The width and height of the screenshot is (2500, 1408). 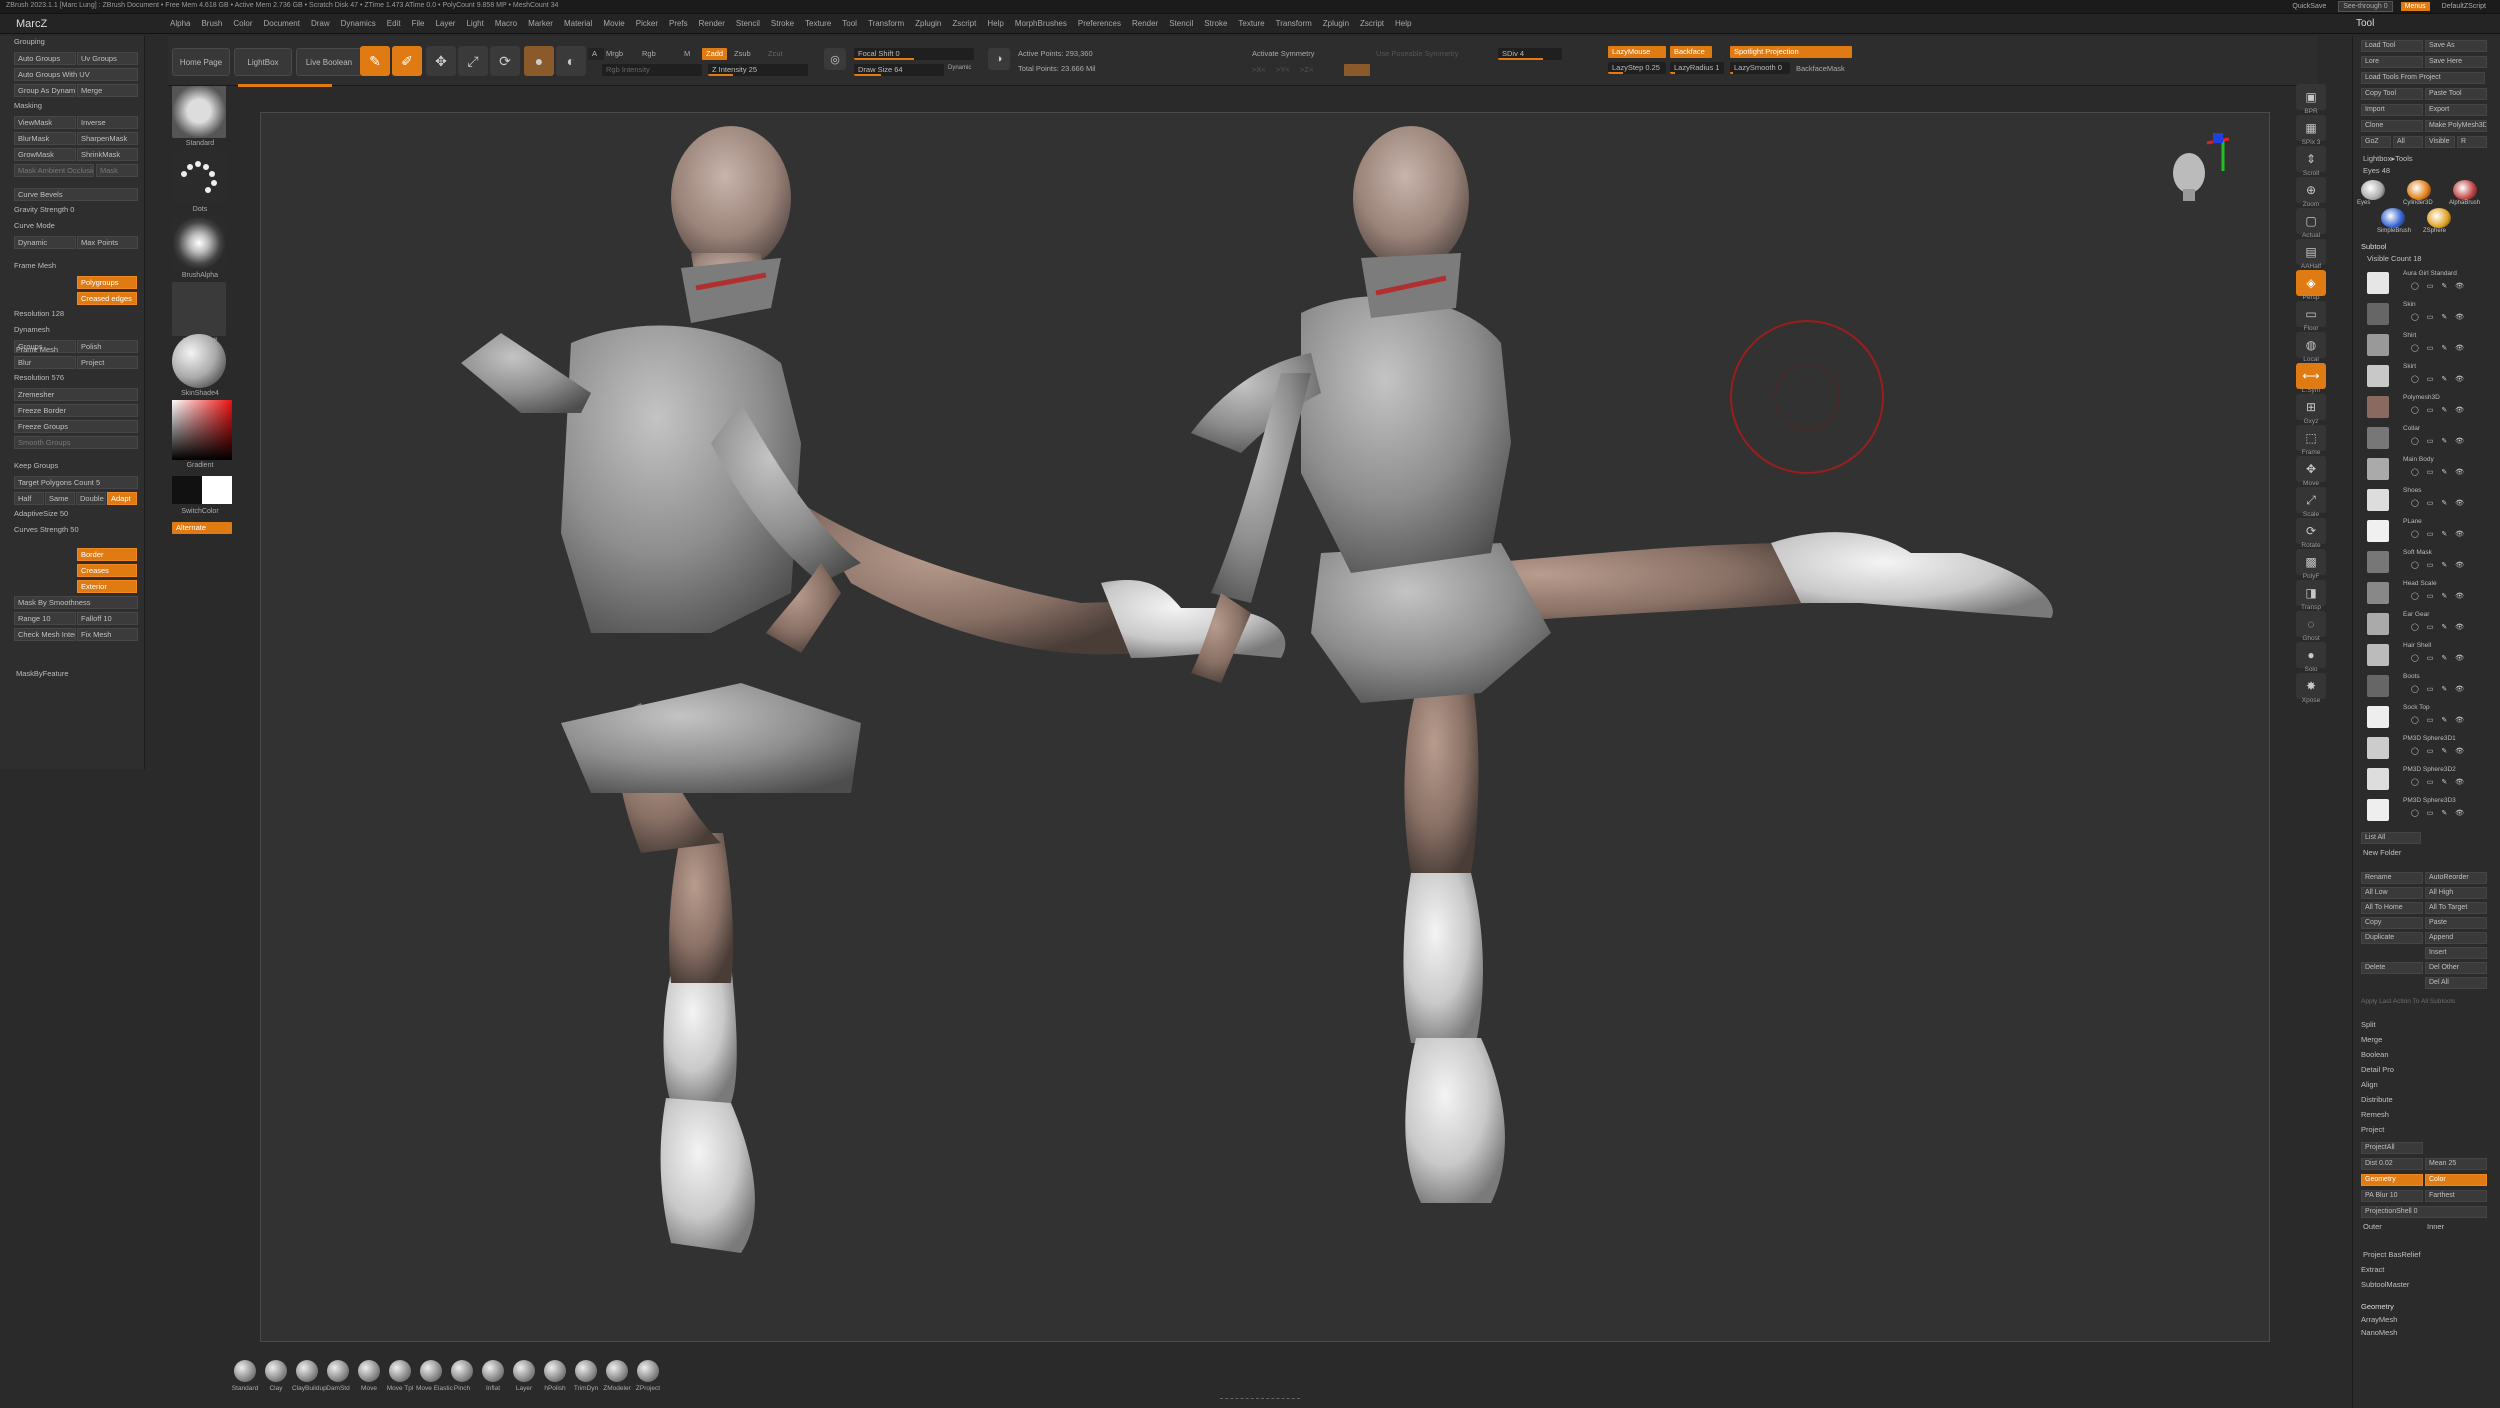 I want to click on tray-button: Double, so click(x=91, y=498).